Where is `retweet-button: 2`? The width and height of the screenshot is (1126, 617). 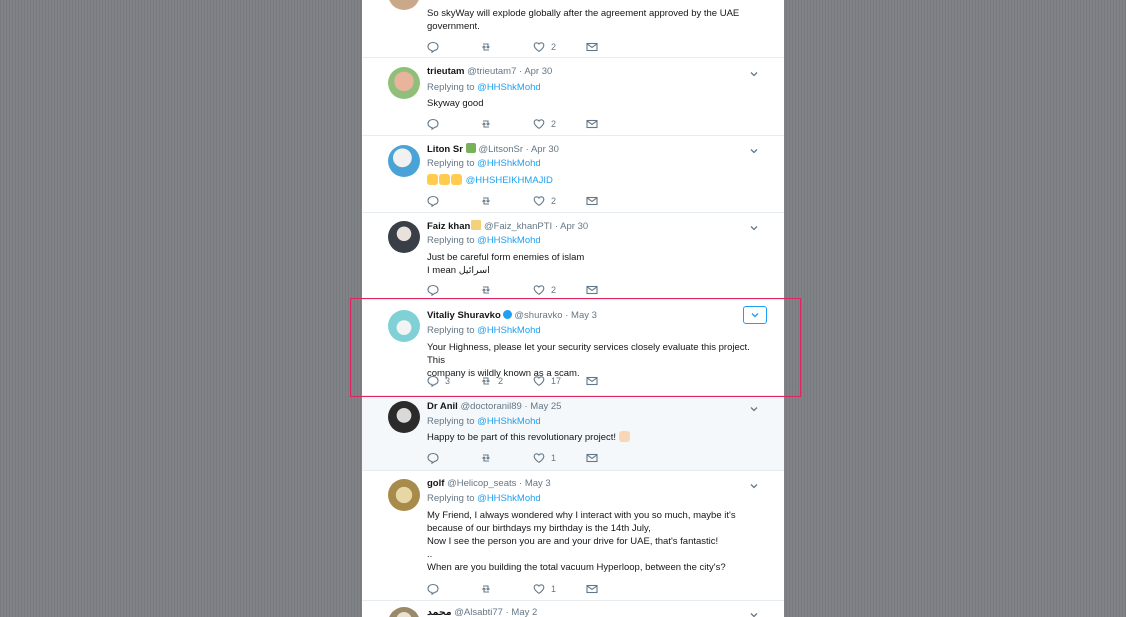 retweet-button: 2 is located at coordinates (491, 381).